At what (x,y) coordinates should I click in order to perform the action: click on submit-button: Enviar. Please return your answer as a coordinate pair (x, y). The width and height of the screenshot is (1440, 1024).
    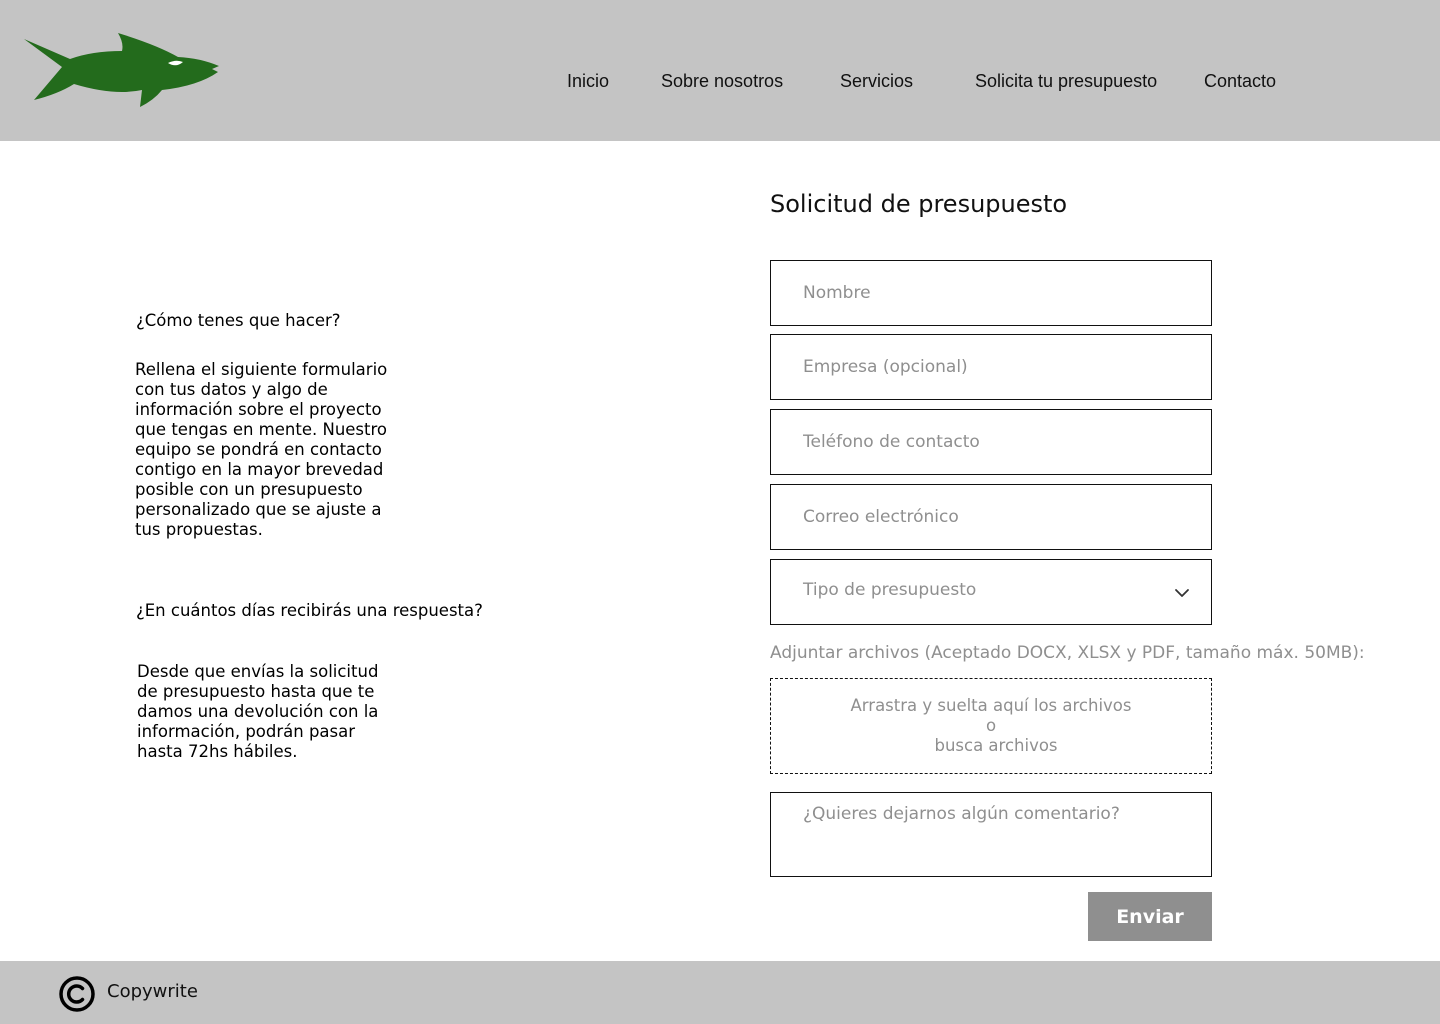
    Looking at the image, I should click on (1150, 916).